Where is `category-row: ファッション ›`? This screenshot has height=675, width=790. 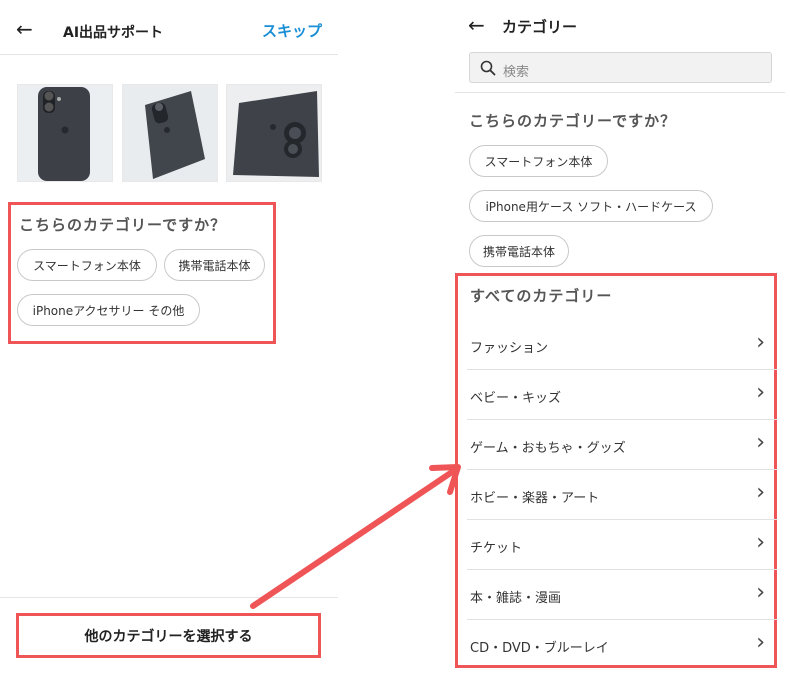
category-row: ファッション › is located at coordinates (616, 345).